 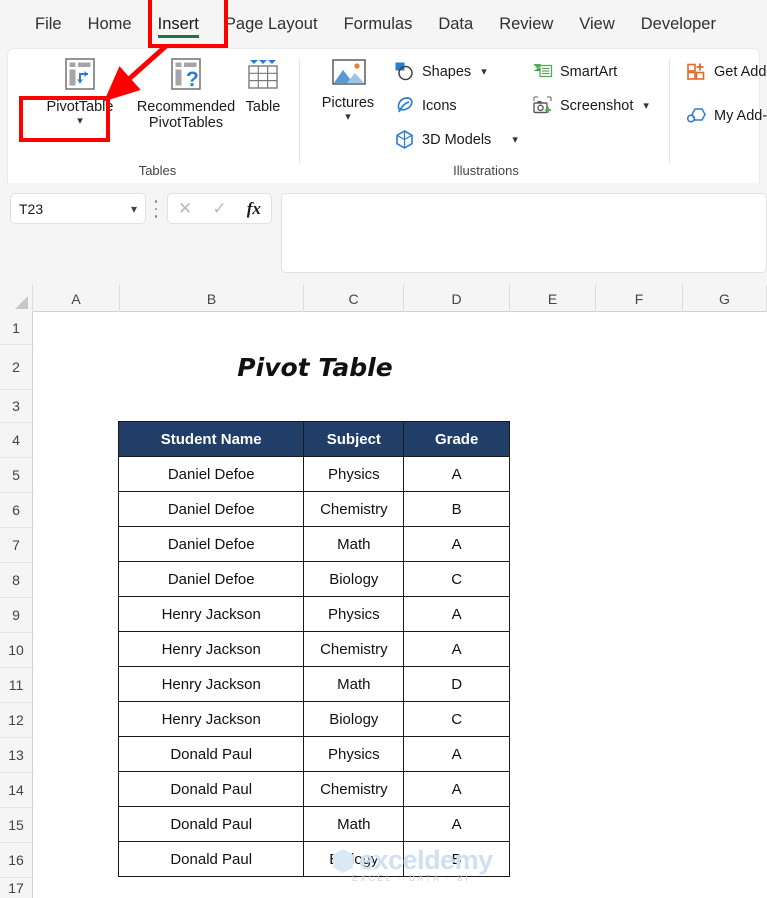 I want to click on row-header-16: 16, so click(x=16, y=860).